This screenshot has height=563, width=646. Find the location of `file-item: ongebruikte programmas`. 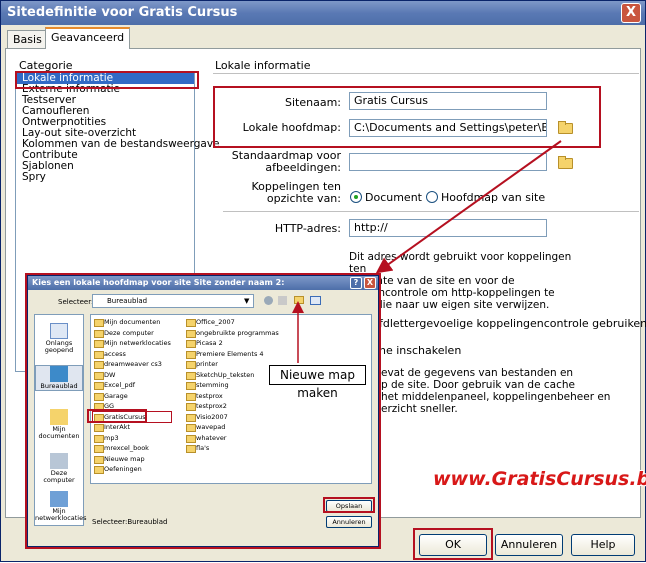

file-item: ongebruikte programmas is located at coordinates (232, 333).